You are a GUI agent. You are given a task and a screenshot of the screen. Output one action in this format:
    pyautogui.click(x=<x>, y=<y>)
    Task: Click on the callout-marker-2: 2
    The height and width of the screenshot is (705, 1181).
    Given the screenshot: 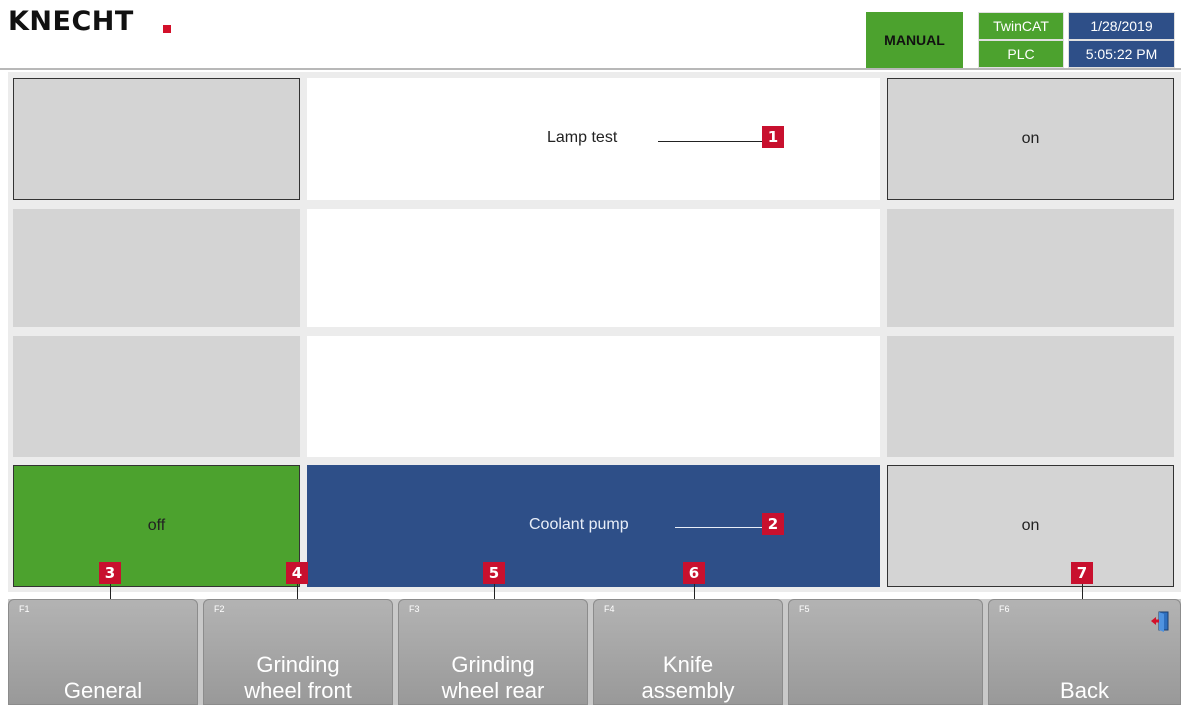 What is the action you would take?
    pyautogui.click(x=773, y=524)
    